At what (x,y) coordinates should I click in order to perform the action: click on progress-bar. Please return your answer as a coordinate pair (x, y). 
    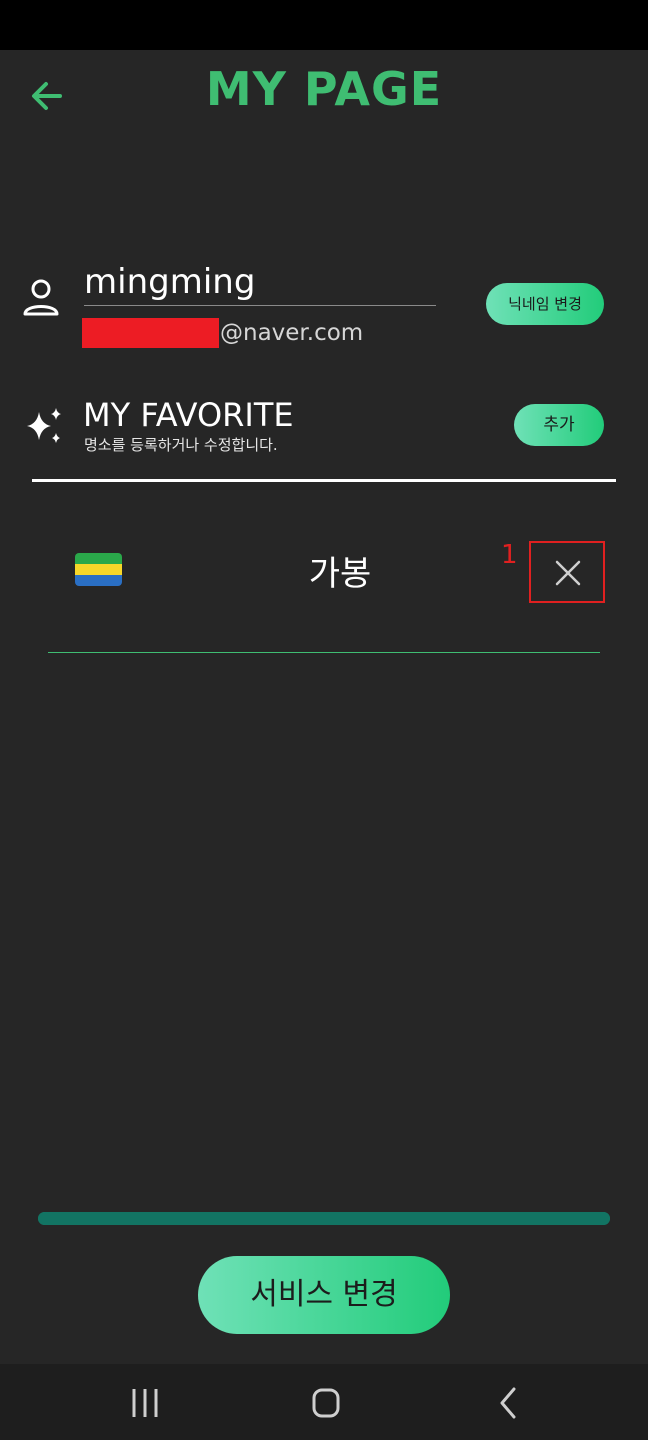
    Looking at the image, I should click on (324, 1218).